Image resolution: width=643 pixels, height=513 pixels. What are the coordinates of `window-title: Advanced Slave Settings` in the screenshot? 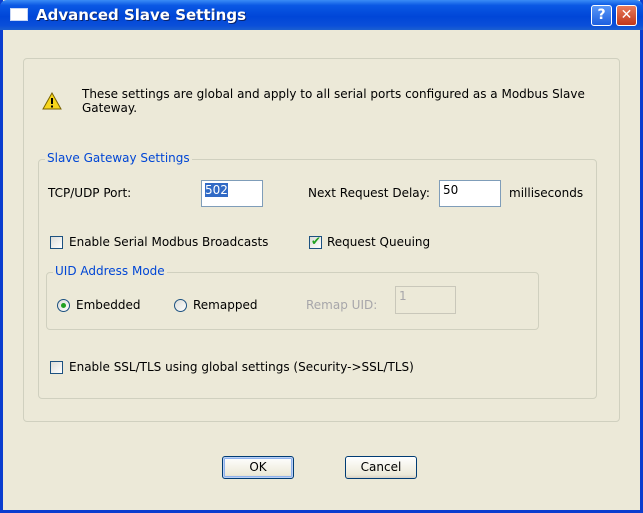 It's located at (141, 15).